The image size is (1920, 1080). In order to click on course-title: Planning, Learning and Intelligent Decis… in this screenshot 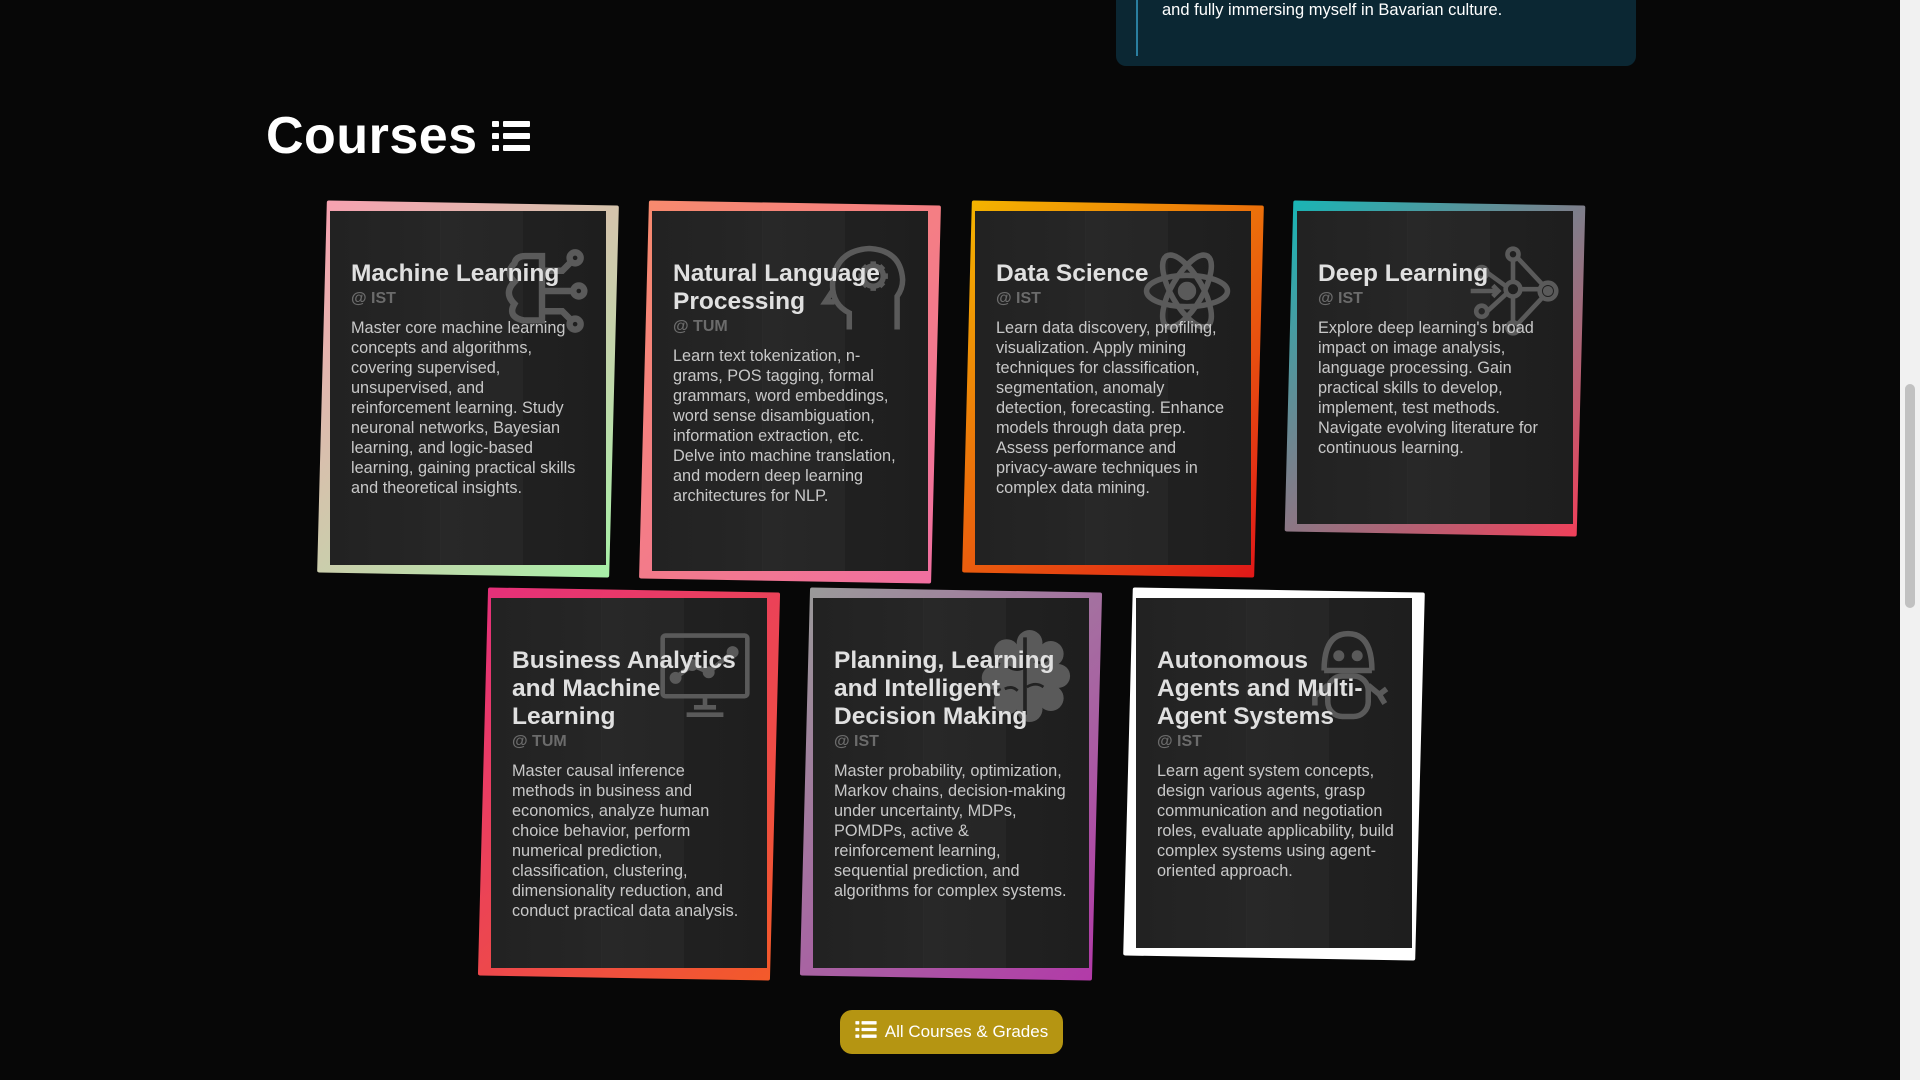, I will do `click(944, 688)`.